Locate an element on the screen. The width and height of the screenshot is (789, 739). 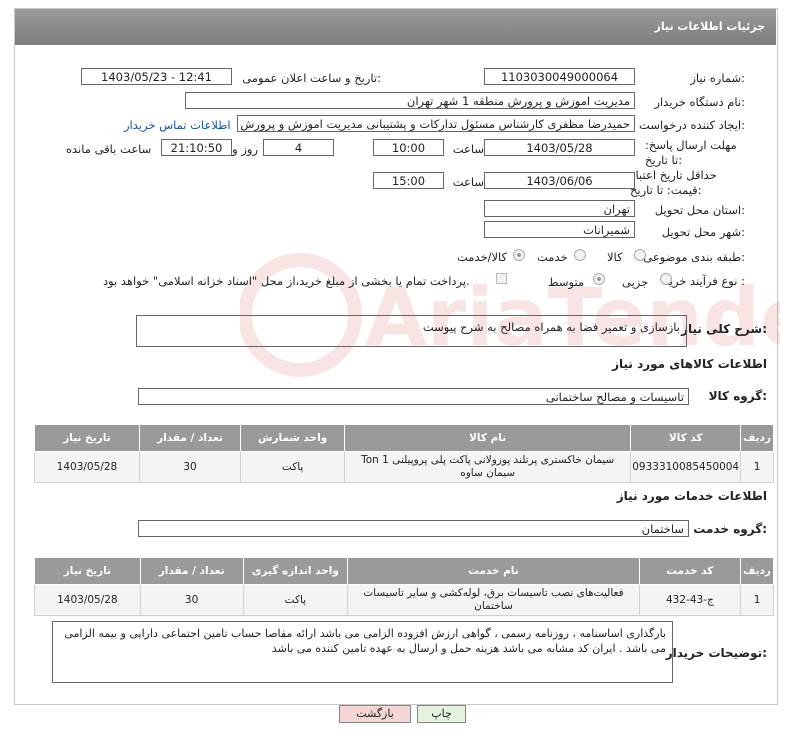
city-label: شهر محل تحویل: is located at coordinates (703, 232).